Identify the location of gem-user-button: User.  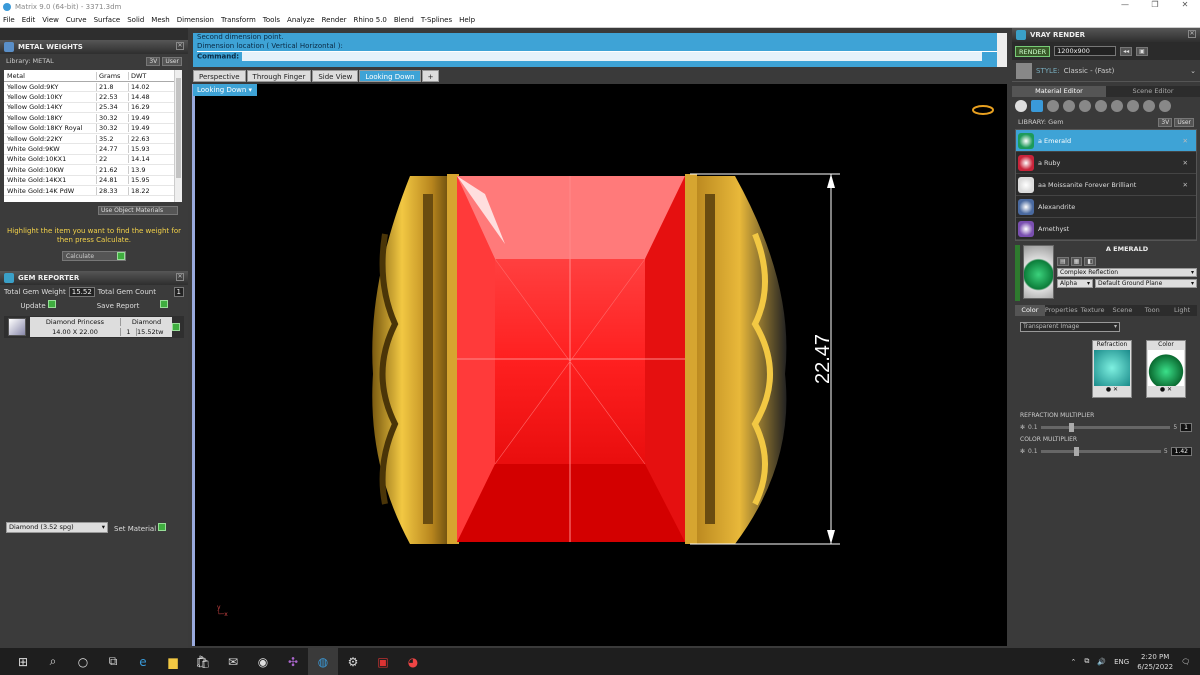
(1184, 122).